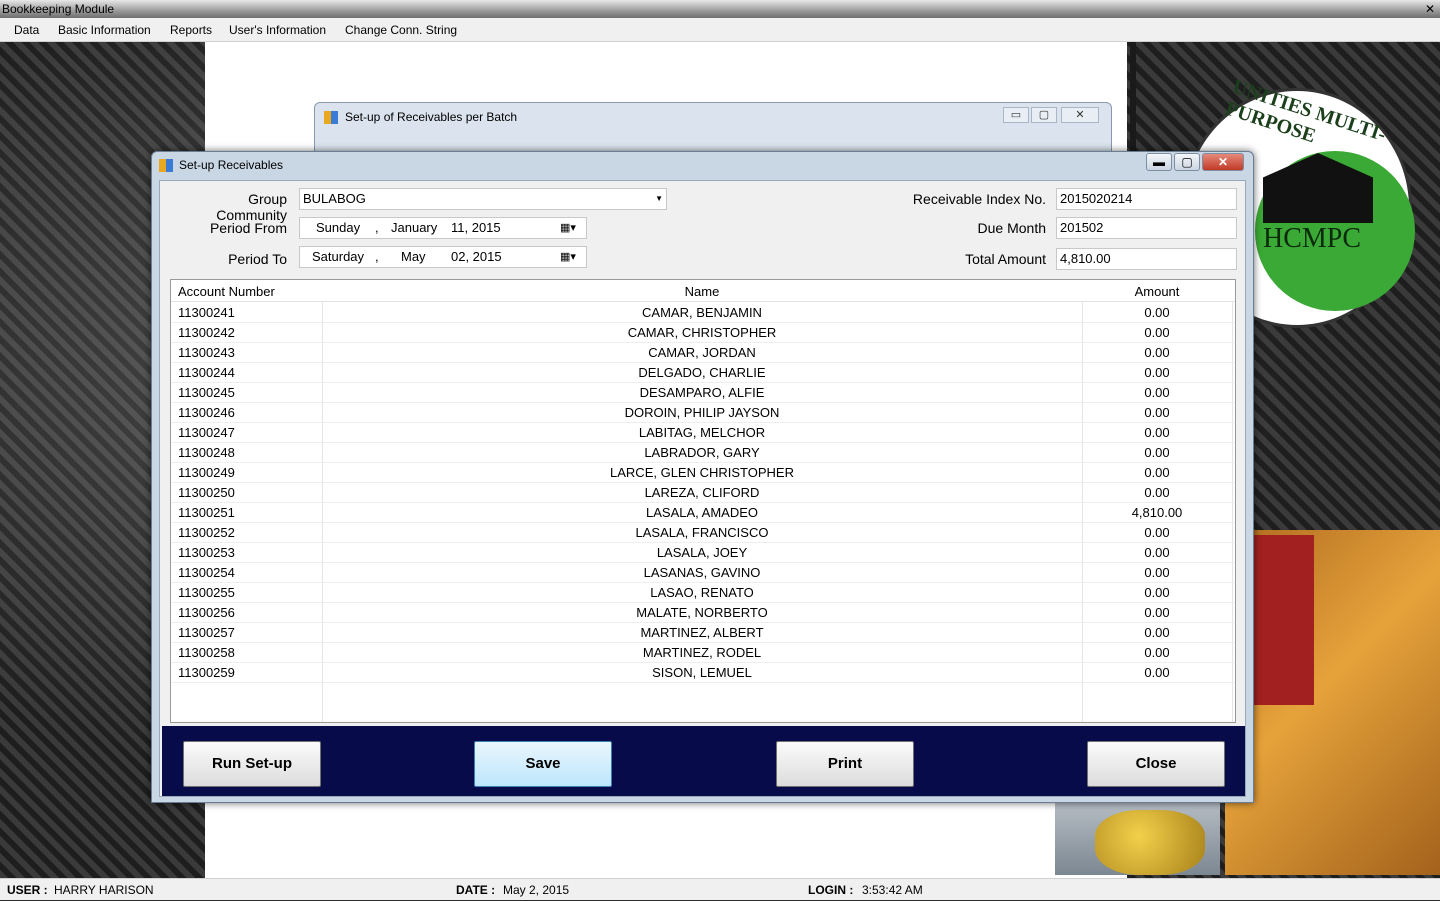 This screenshot has width=1440, height=901. I want to click on account-number-cell: 11300259, so click(206, 672).